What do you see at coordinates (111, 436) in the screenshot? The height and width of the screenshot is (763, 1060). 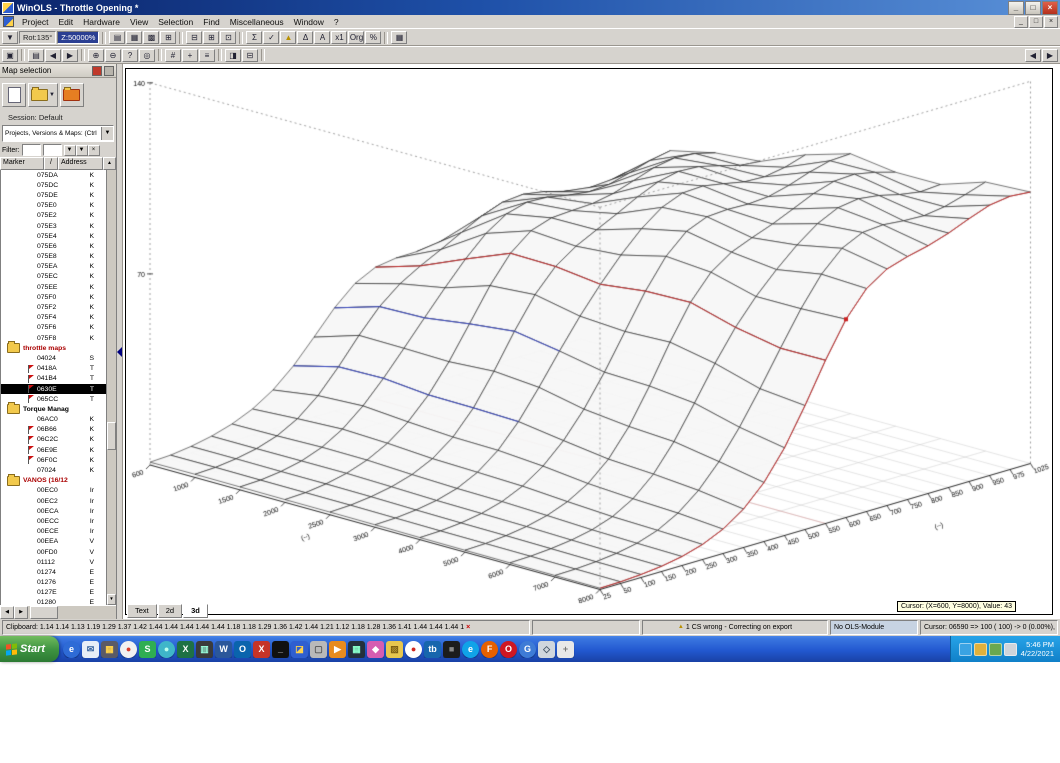 I see `scrollbar-thumb` at bounding box center [111, 436].